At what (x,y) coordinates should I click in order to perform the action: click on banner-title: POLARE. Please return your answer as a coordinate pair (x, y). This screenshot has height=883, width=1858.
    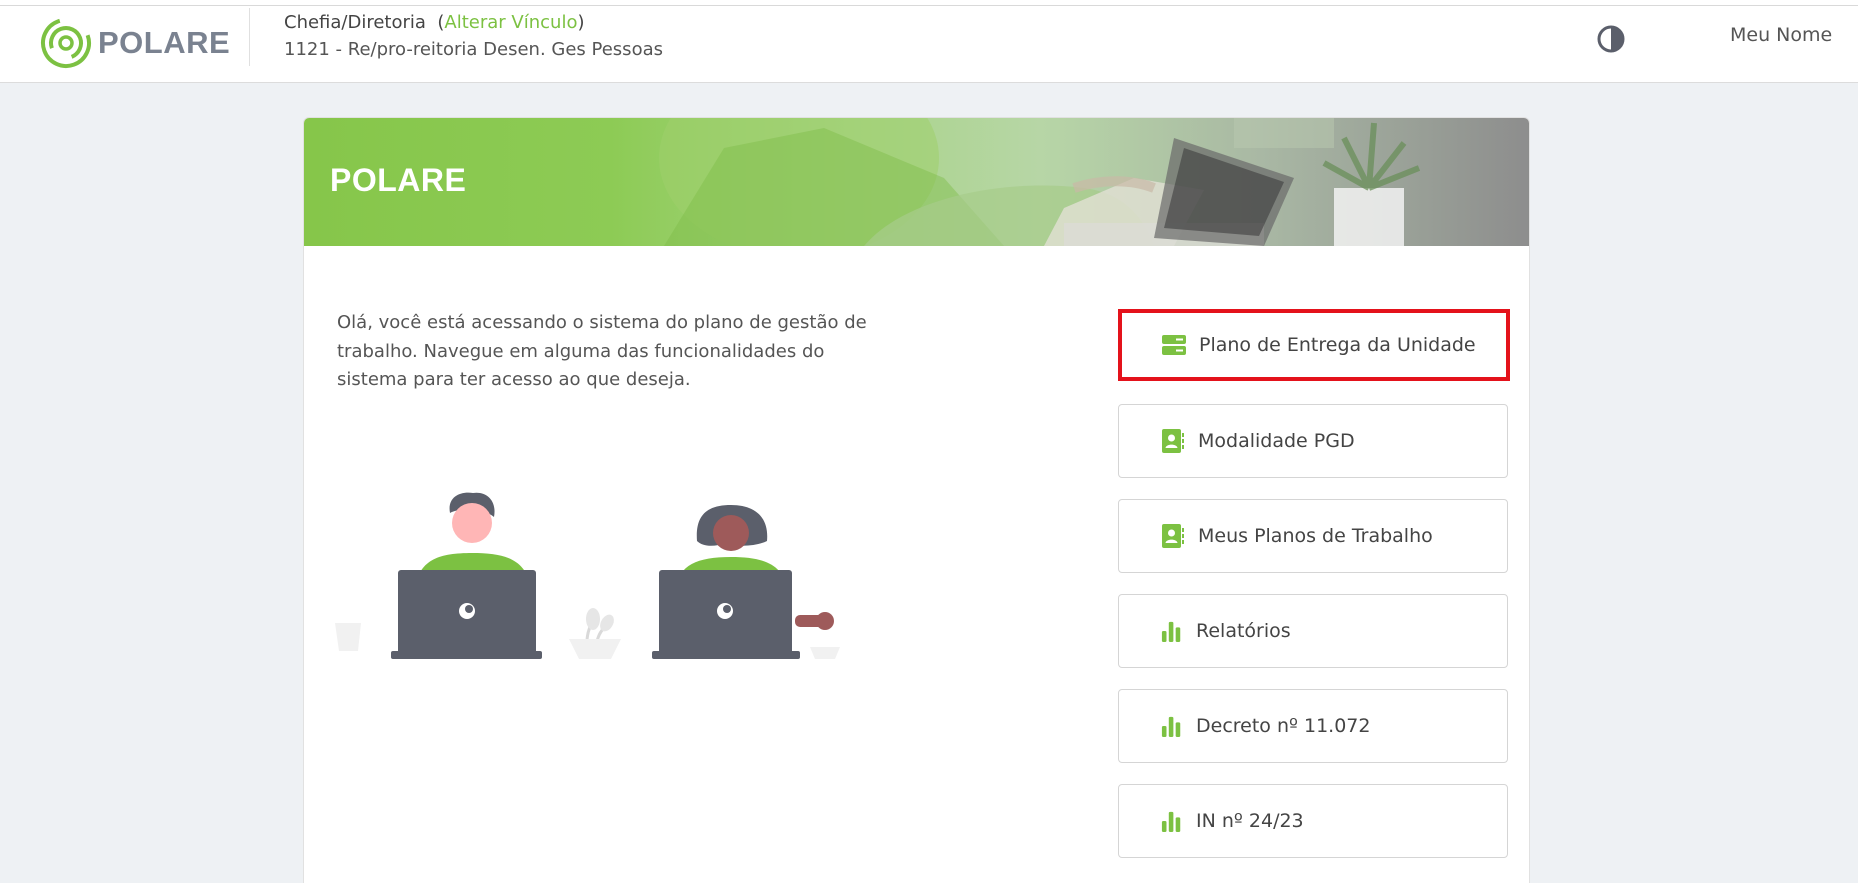
    Looking at the image, I should click on (398, 180).